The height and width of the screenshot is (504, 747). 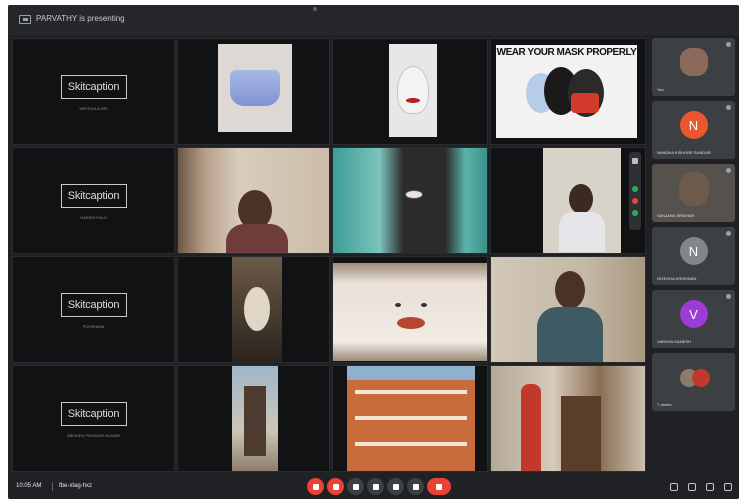 I want to click on participant-tile-dark-room, so click(x=253, y=309).